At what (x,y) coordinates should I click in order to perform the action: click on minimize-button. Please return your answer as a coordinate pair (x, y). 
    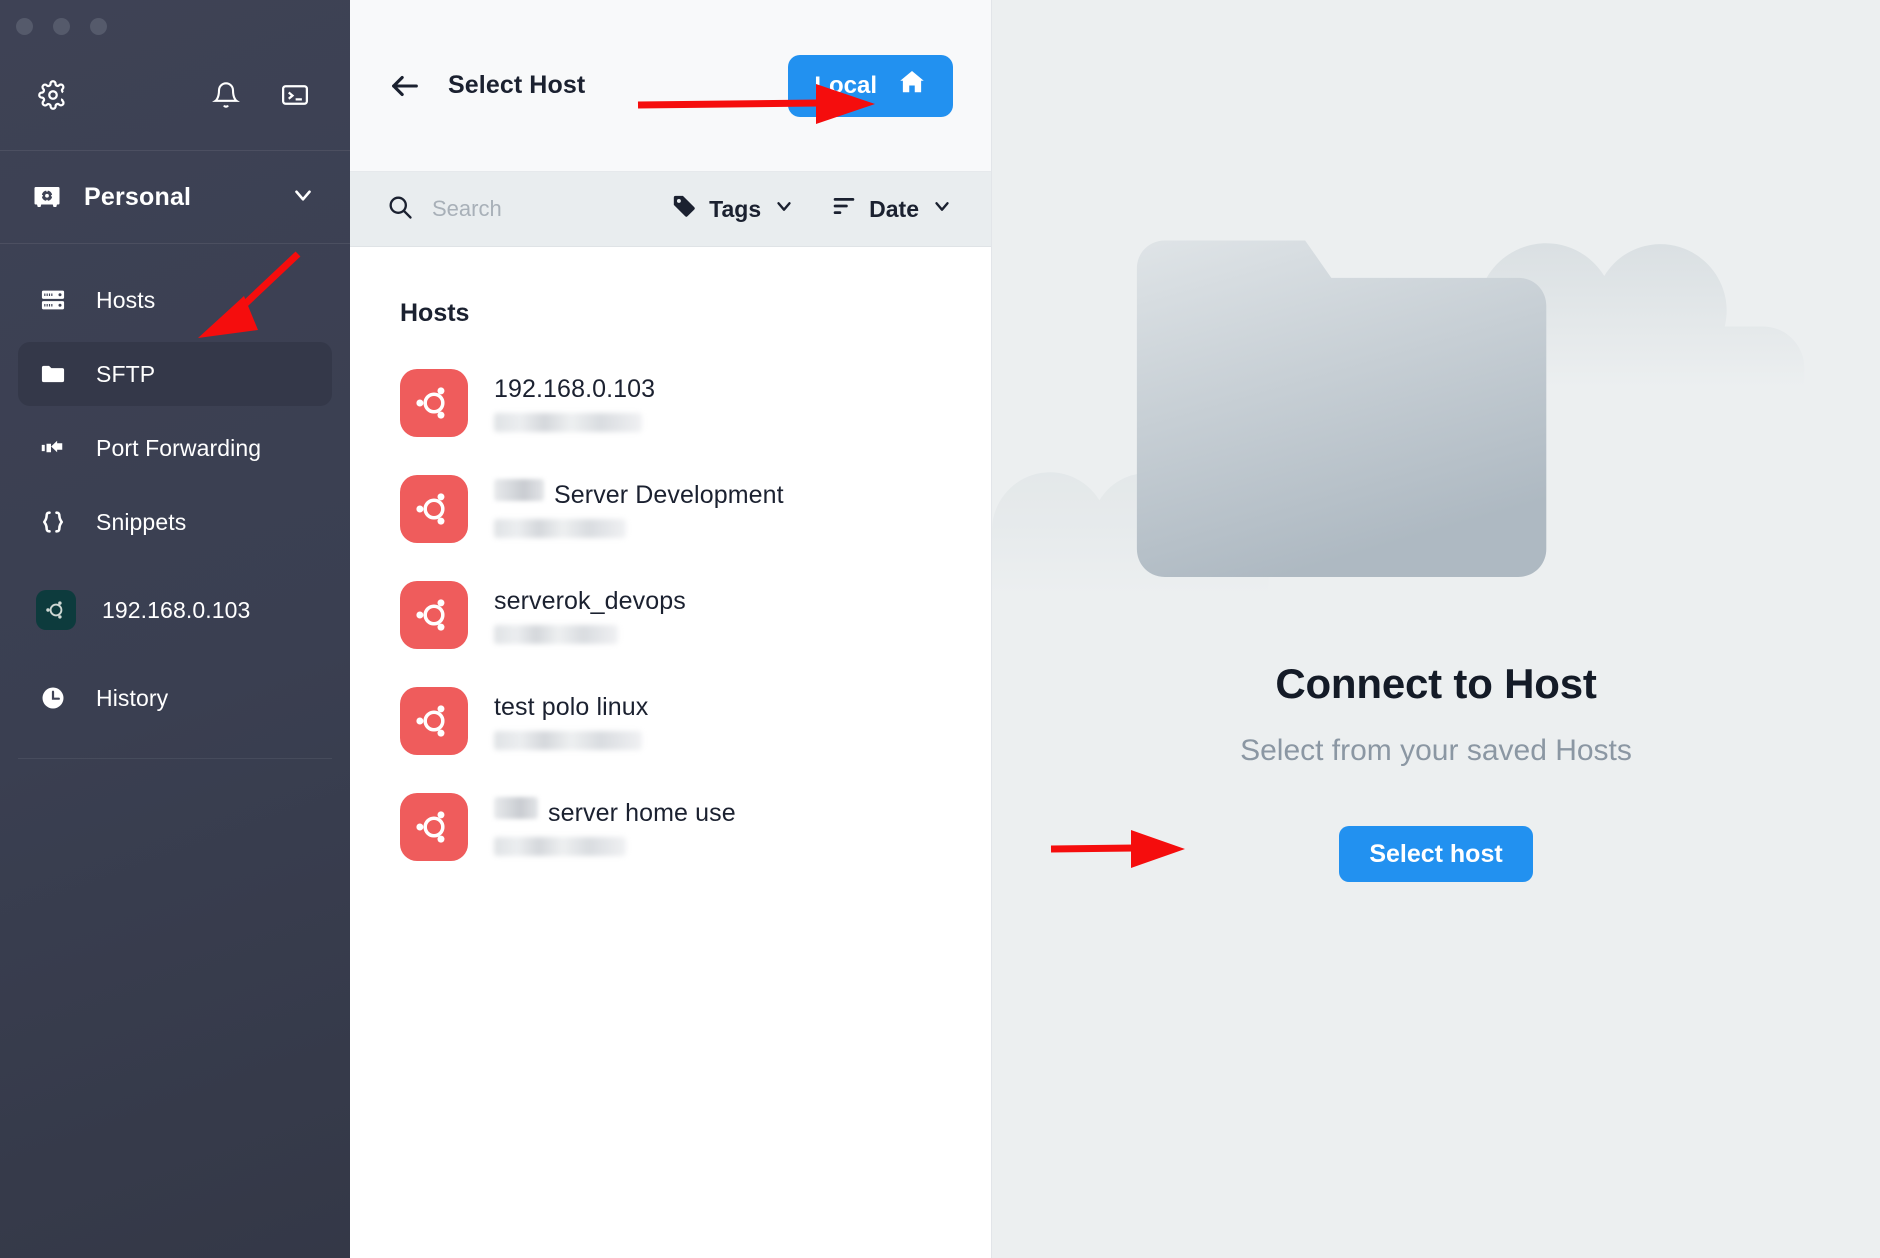
    Looking at the image, I should click on (61, 26).